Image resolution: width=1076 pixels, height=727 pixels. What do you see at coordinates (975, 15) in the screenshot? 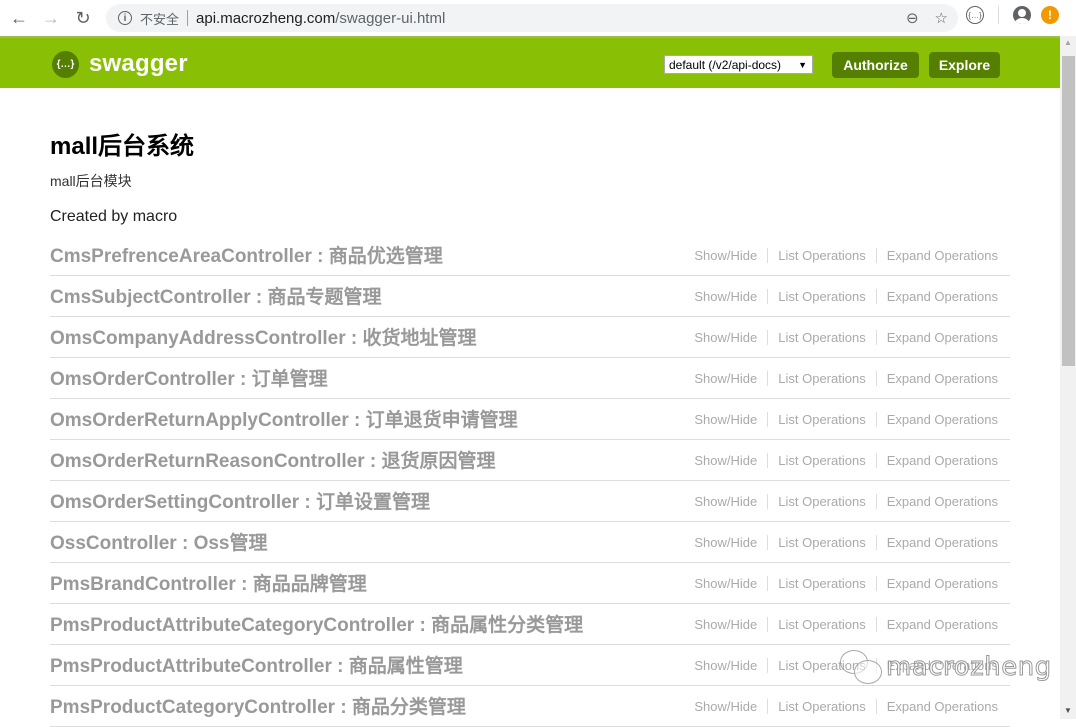
I see `extension-icon: {…}` at bounding box center [975, 15].